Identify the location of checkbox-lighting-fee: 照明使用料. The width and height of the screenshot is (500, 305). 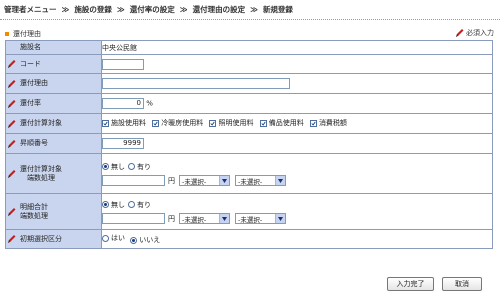
(231, 123).